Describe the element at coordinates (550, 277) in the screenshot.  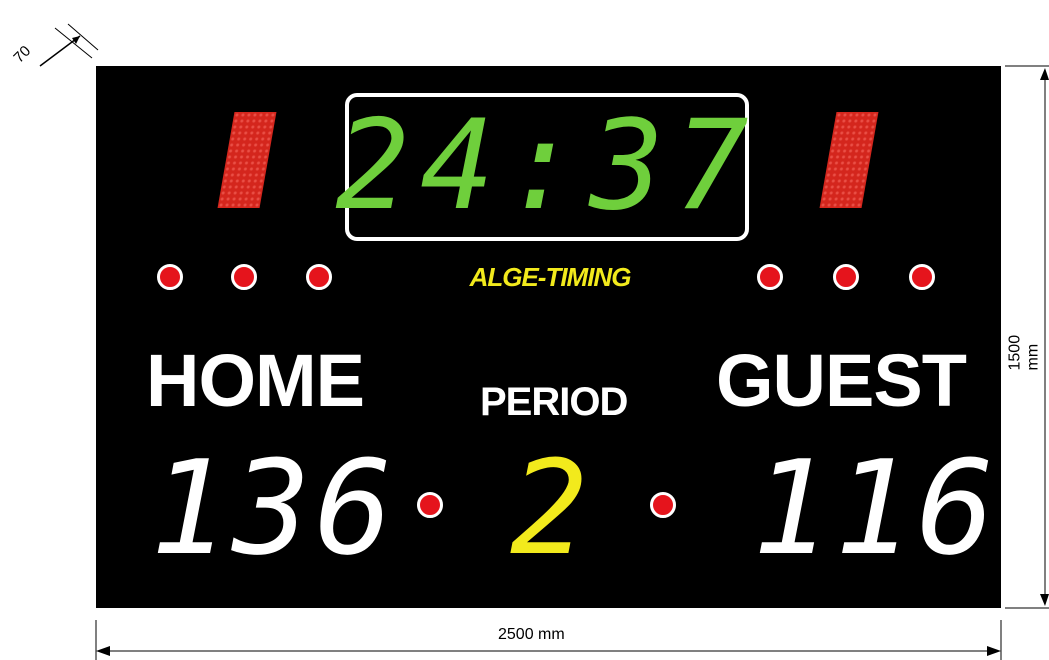
I see `brand-logo: ALGE-TIMING` at that location.